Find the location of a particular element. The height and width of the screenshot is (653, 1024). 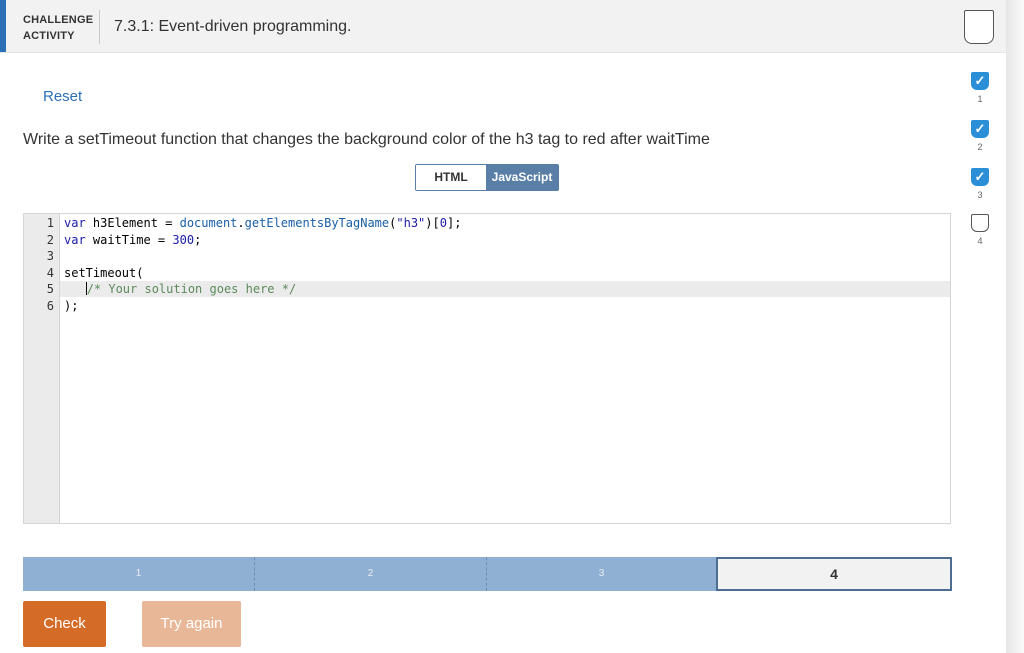

code-line: setTimeout( is located at coordinates (103, 273).